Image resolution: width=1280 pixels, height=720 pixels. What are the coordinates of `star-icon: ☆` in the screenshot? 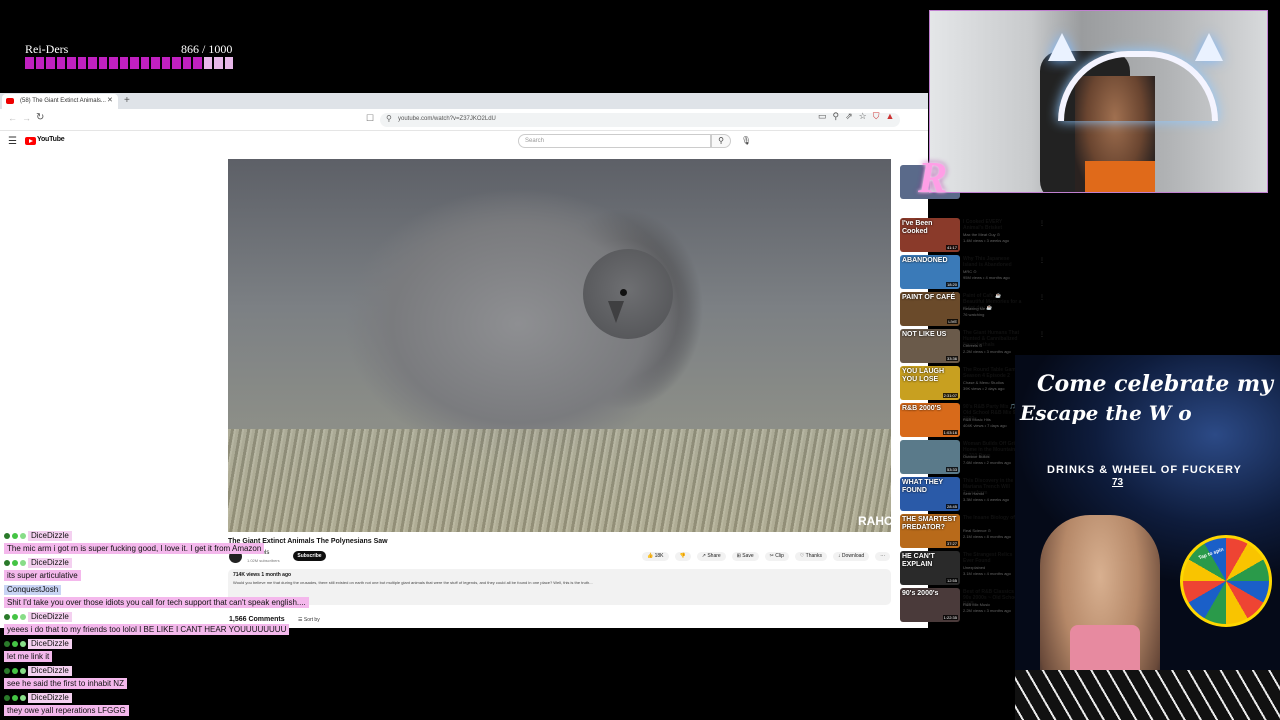 It's located at (863, 116).